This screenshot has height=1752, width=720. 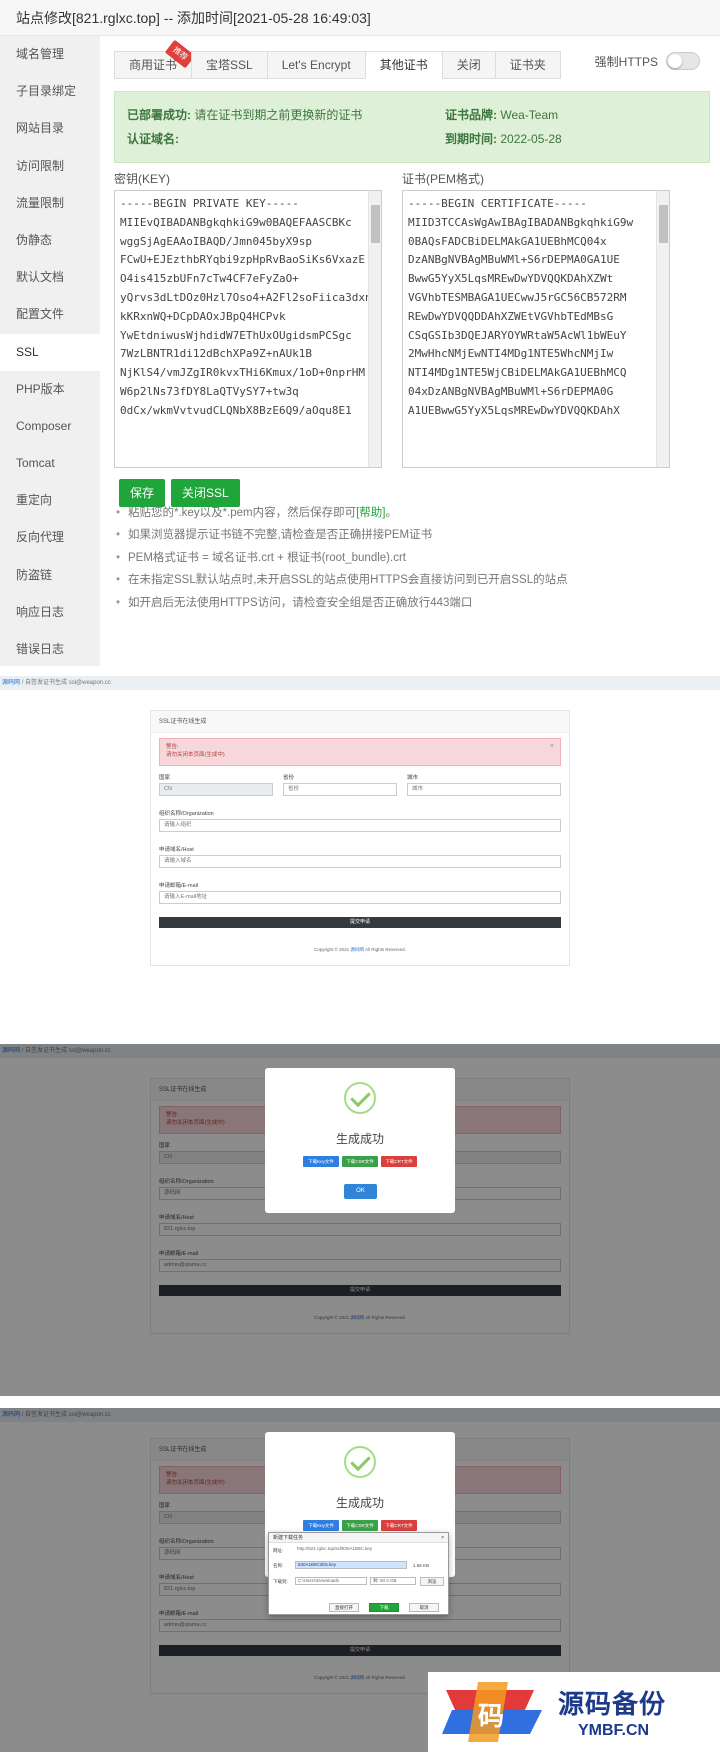 What do you see at coordinates (614, 1730) in the screenshot?
I see `watermark-en-text: YMBF.CN` at bounding box center [614, 1730].